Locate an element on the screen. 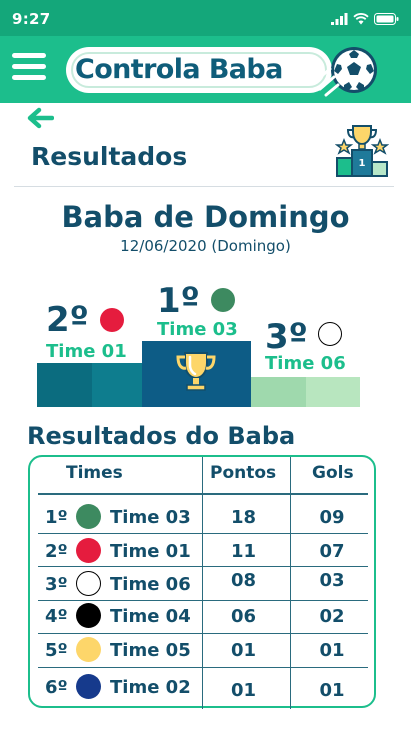  podium-trophy-icon: 1 is located at coordinates (362, 151).